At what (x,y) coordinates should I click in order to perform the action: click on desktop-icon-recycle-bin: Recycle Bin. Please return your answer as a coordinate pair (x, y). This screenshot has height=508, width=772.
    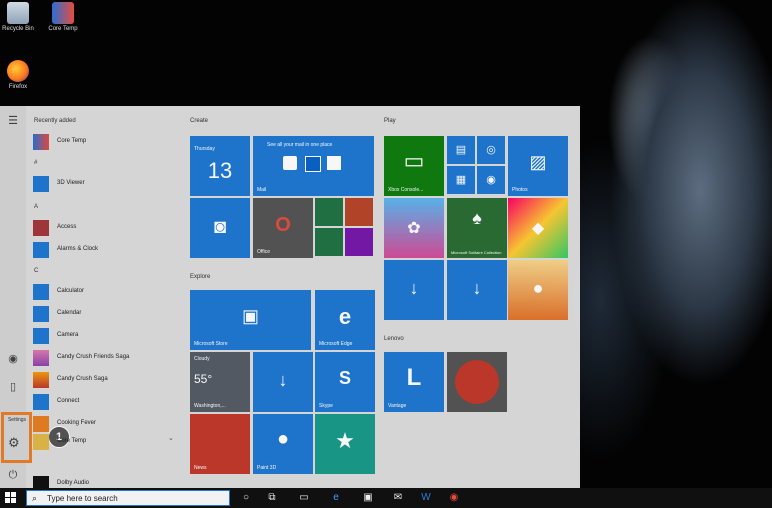
    Looking at the image, I should click on (19, 17).